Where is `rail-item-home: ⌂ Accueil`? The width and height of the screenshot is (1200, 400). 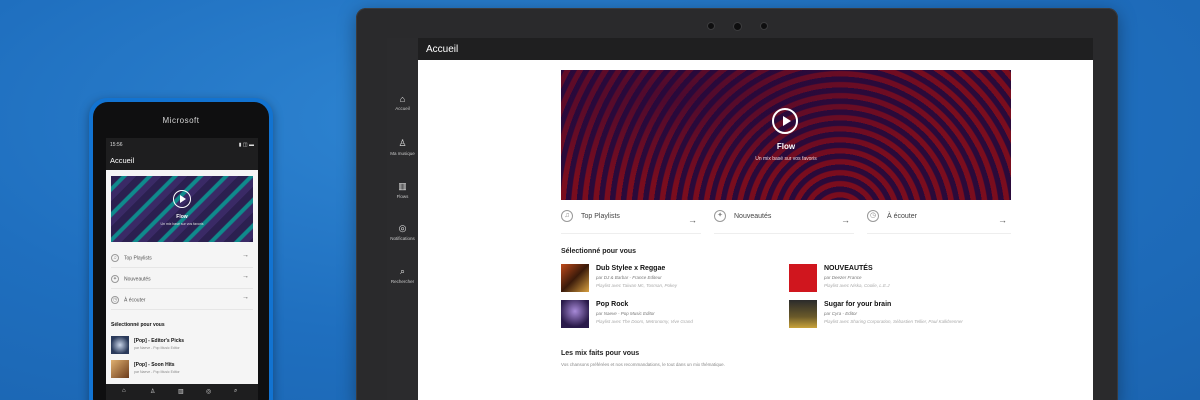
rail-item-home: ⌂ Accueil is located at coordinates (402, 102).